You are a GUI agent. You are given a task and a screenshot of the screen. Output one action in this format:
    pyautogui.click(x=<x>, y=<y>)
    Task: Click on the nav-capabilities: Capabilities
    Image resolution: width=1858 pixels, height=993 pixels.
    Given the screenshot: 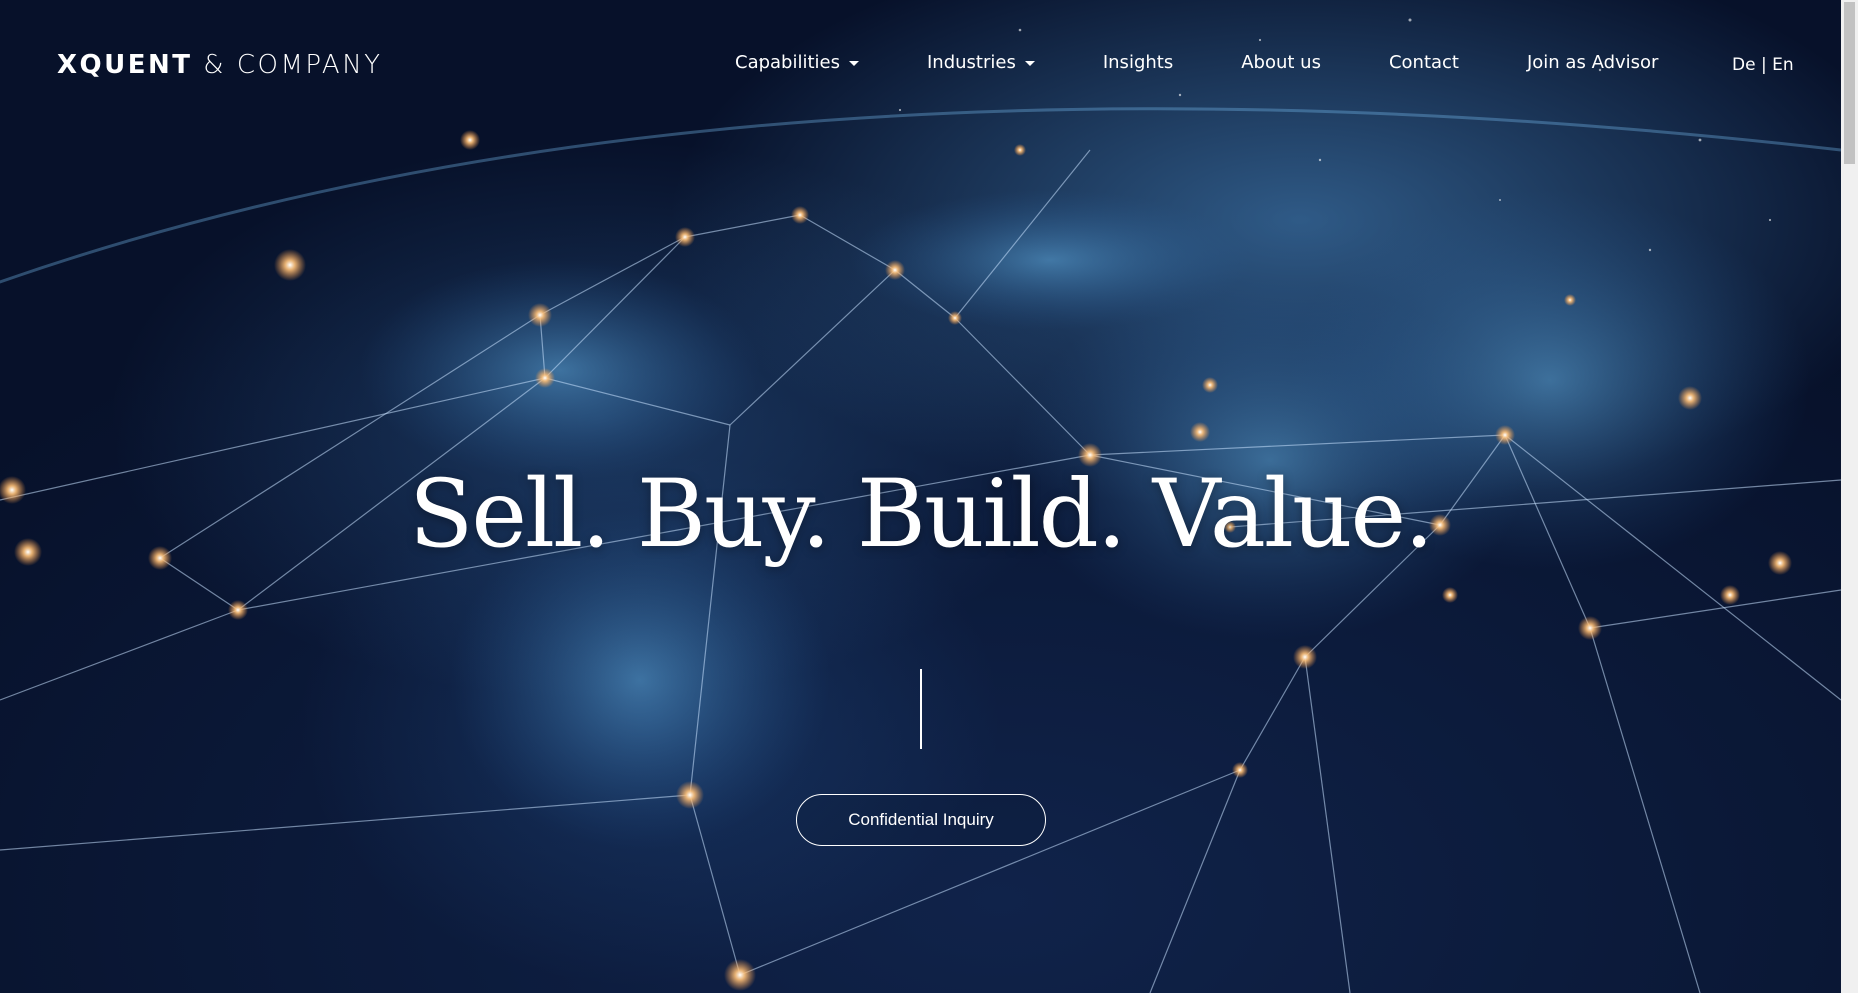 What is the action you would take?
    pyautogui.click(x=797, y=62)
    